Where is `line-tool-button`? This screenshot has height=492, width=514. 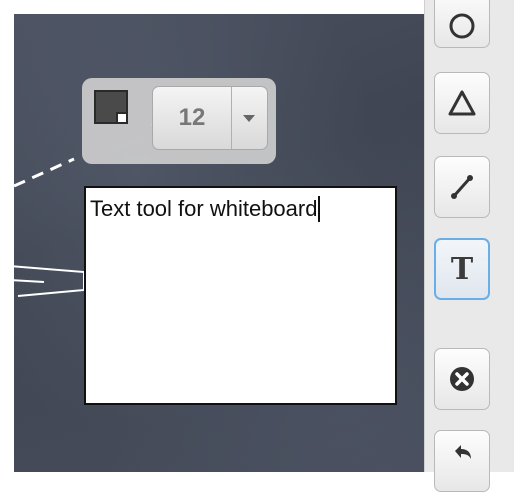 line-tool-button is located at coordinates (462, 187).